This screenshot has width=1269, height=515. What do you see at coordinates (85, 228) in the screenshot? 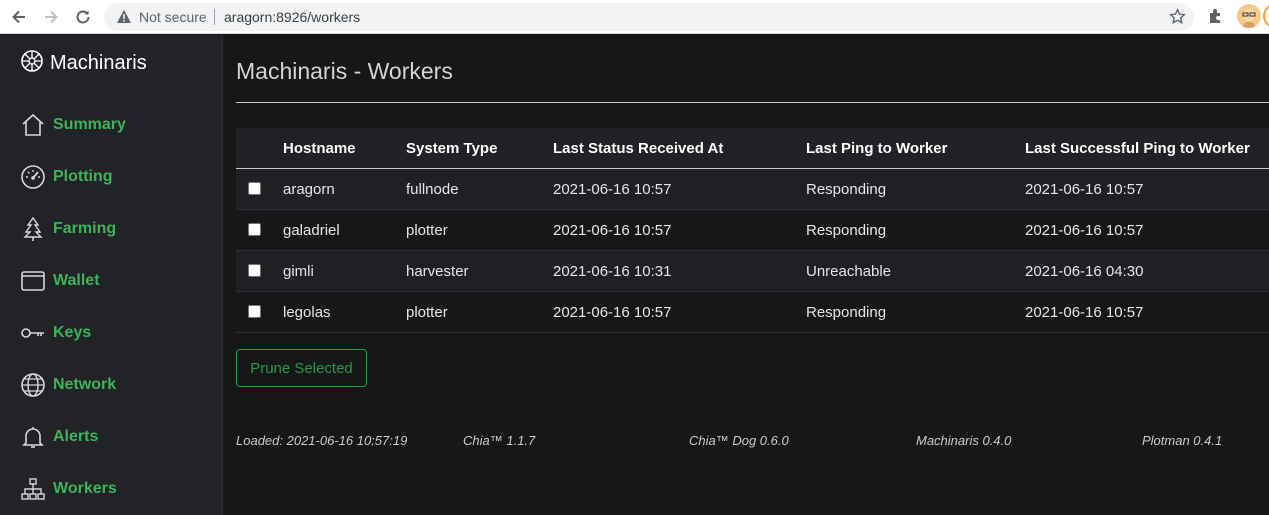
I see `sidebar-item-label: Farming` at bounding box center [85, 228].